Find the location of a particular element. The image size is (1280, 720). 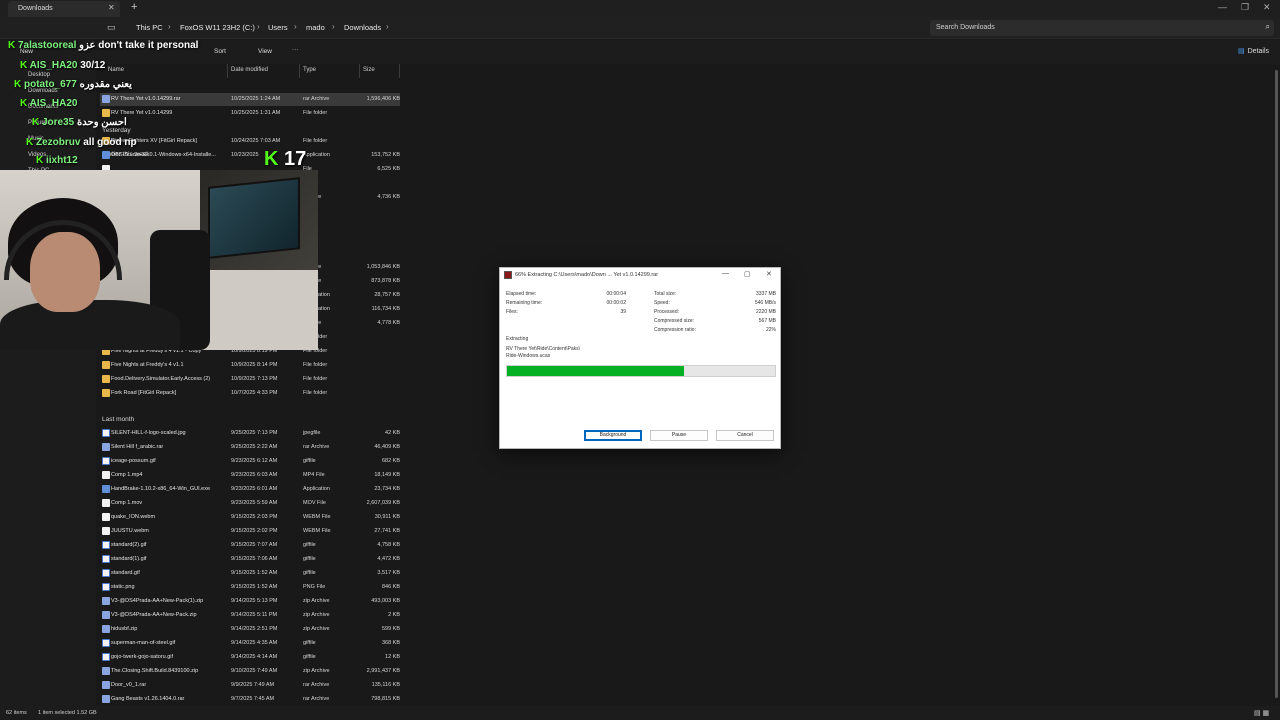

file-icon is located at coordinates (106, 531).